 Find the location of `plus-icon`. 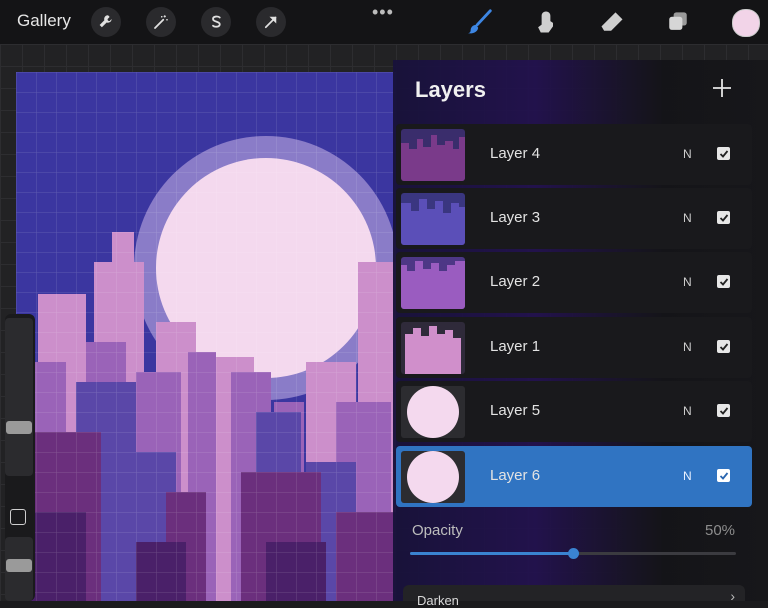

plus-icon is located at coordinates (722, 88).